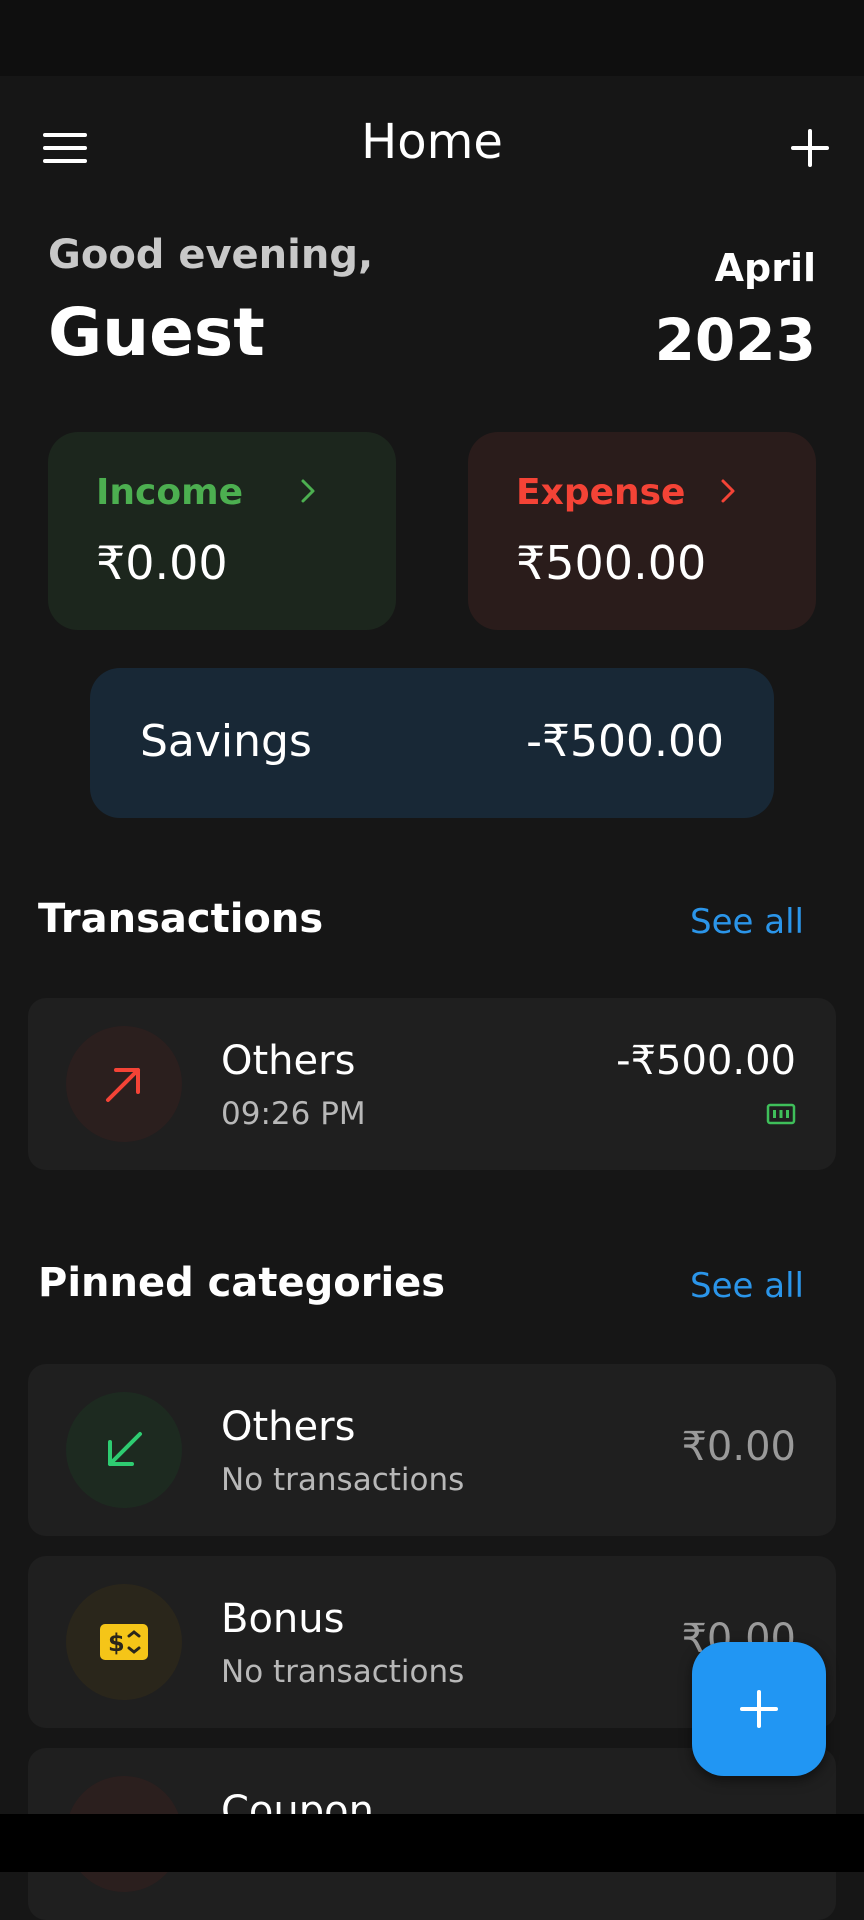 The width and height of the screenshot is (864, 1920). I want to click on app-bar: Home, so click(432, 144).